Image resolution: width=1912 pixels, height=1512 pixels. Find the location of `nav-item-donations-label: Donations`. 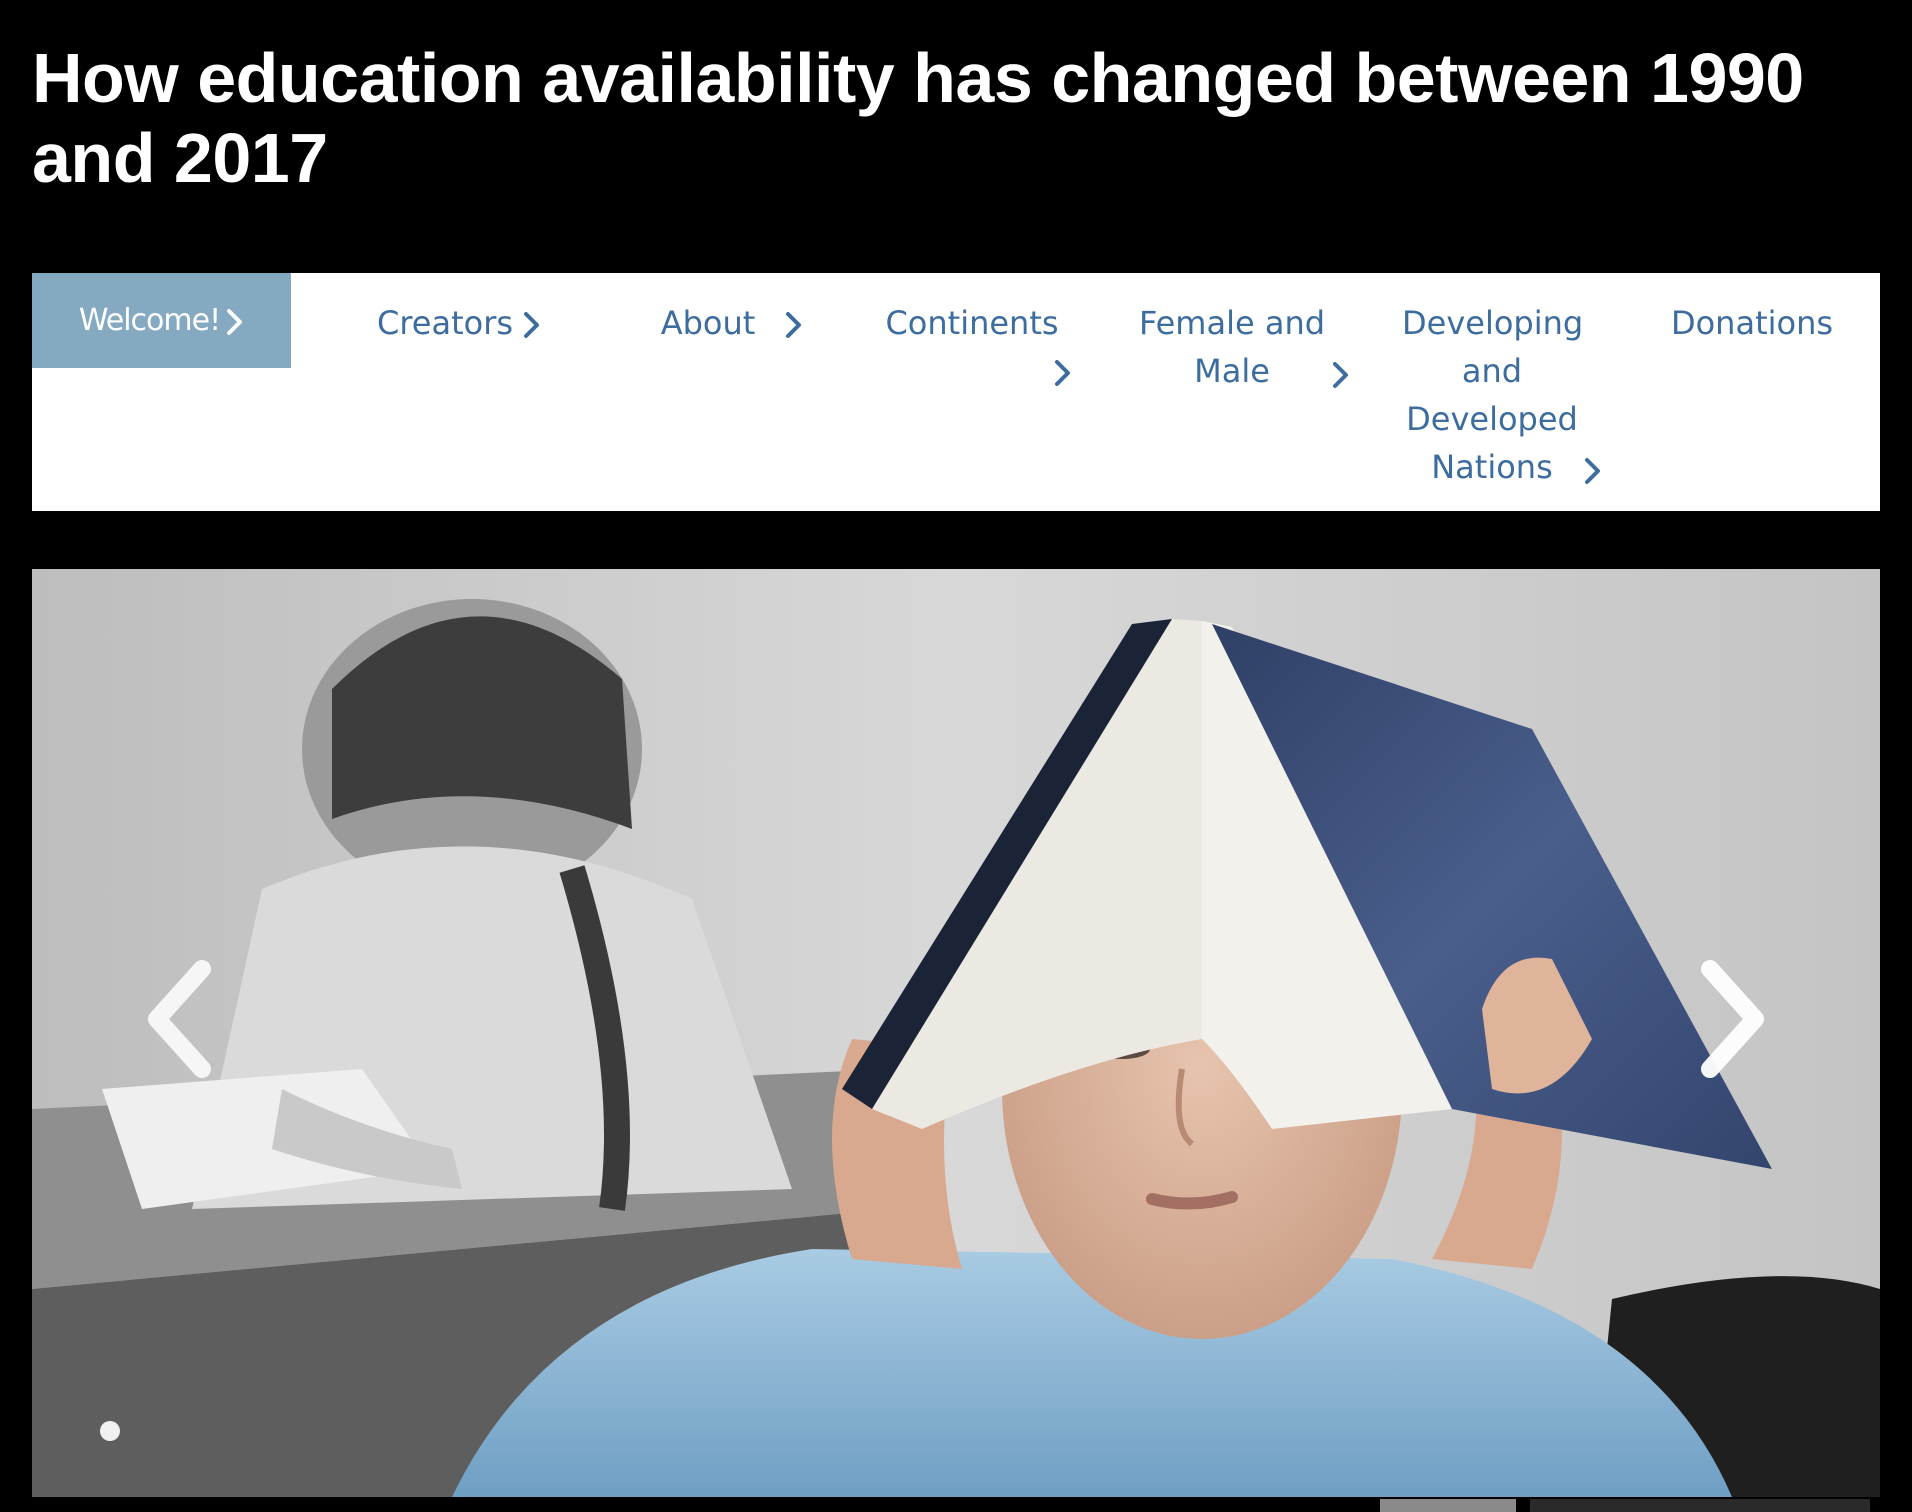

nav-item-donations-label: Donations is located at coordinates (1752, 323).